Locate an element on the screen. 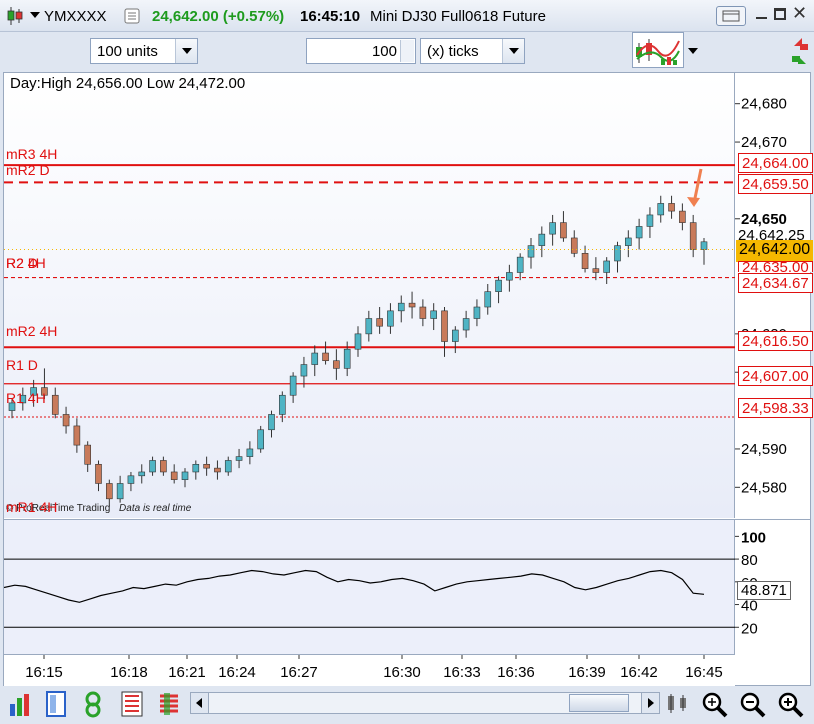 This screenshot has height=724, width=814. scroll-left-button is located at coordinates (200, 703).